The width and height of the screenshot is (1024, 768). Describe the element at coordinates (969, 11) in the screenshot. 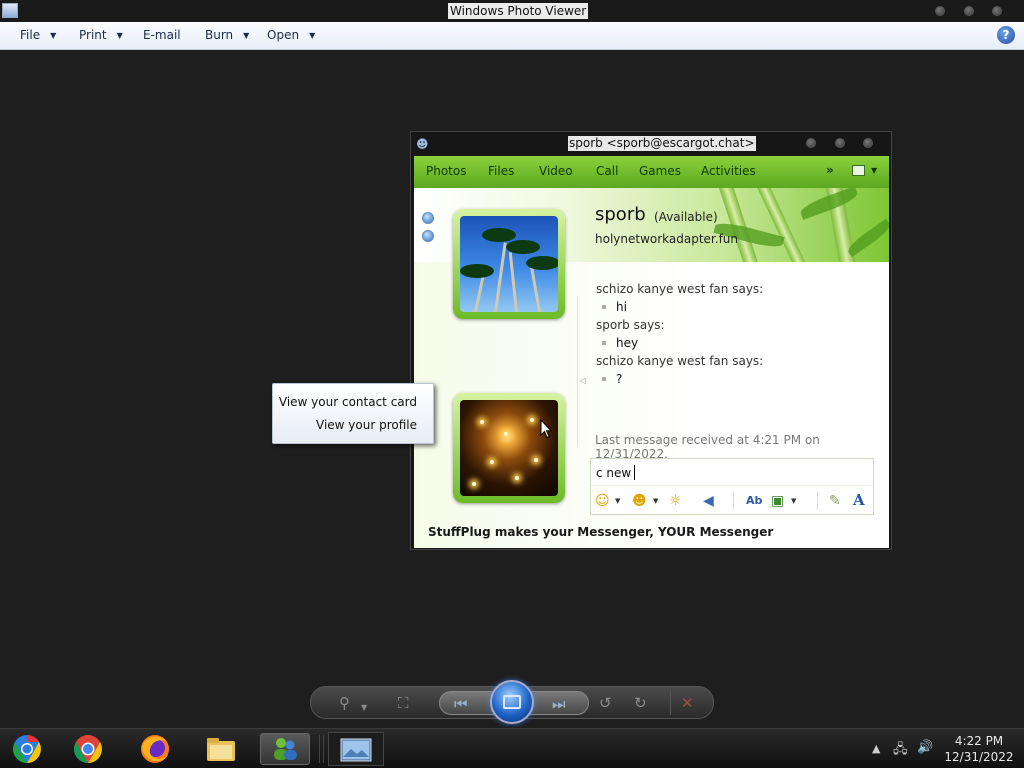

I see `maximize-button` at that location.